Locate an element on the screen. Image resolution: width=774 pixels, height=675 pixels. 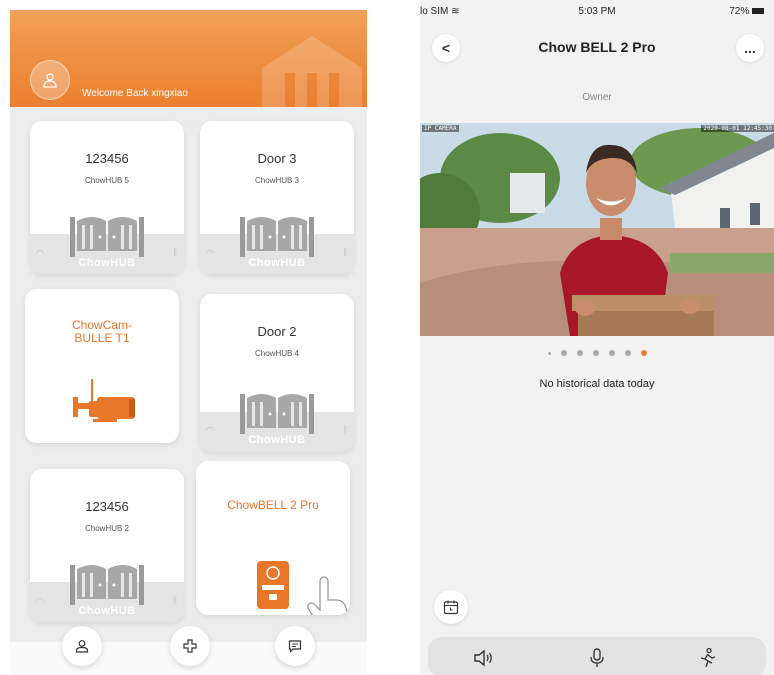
device-model: ChowHUB 4 is located at coordinates (276, 353).